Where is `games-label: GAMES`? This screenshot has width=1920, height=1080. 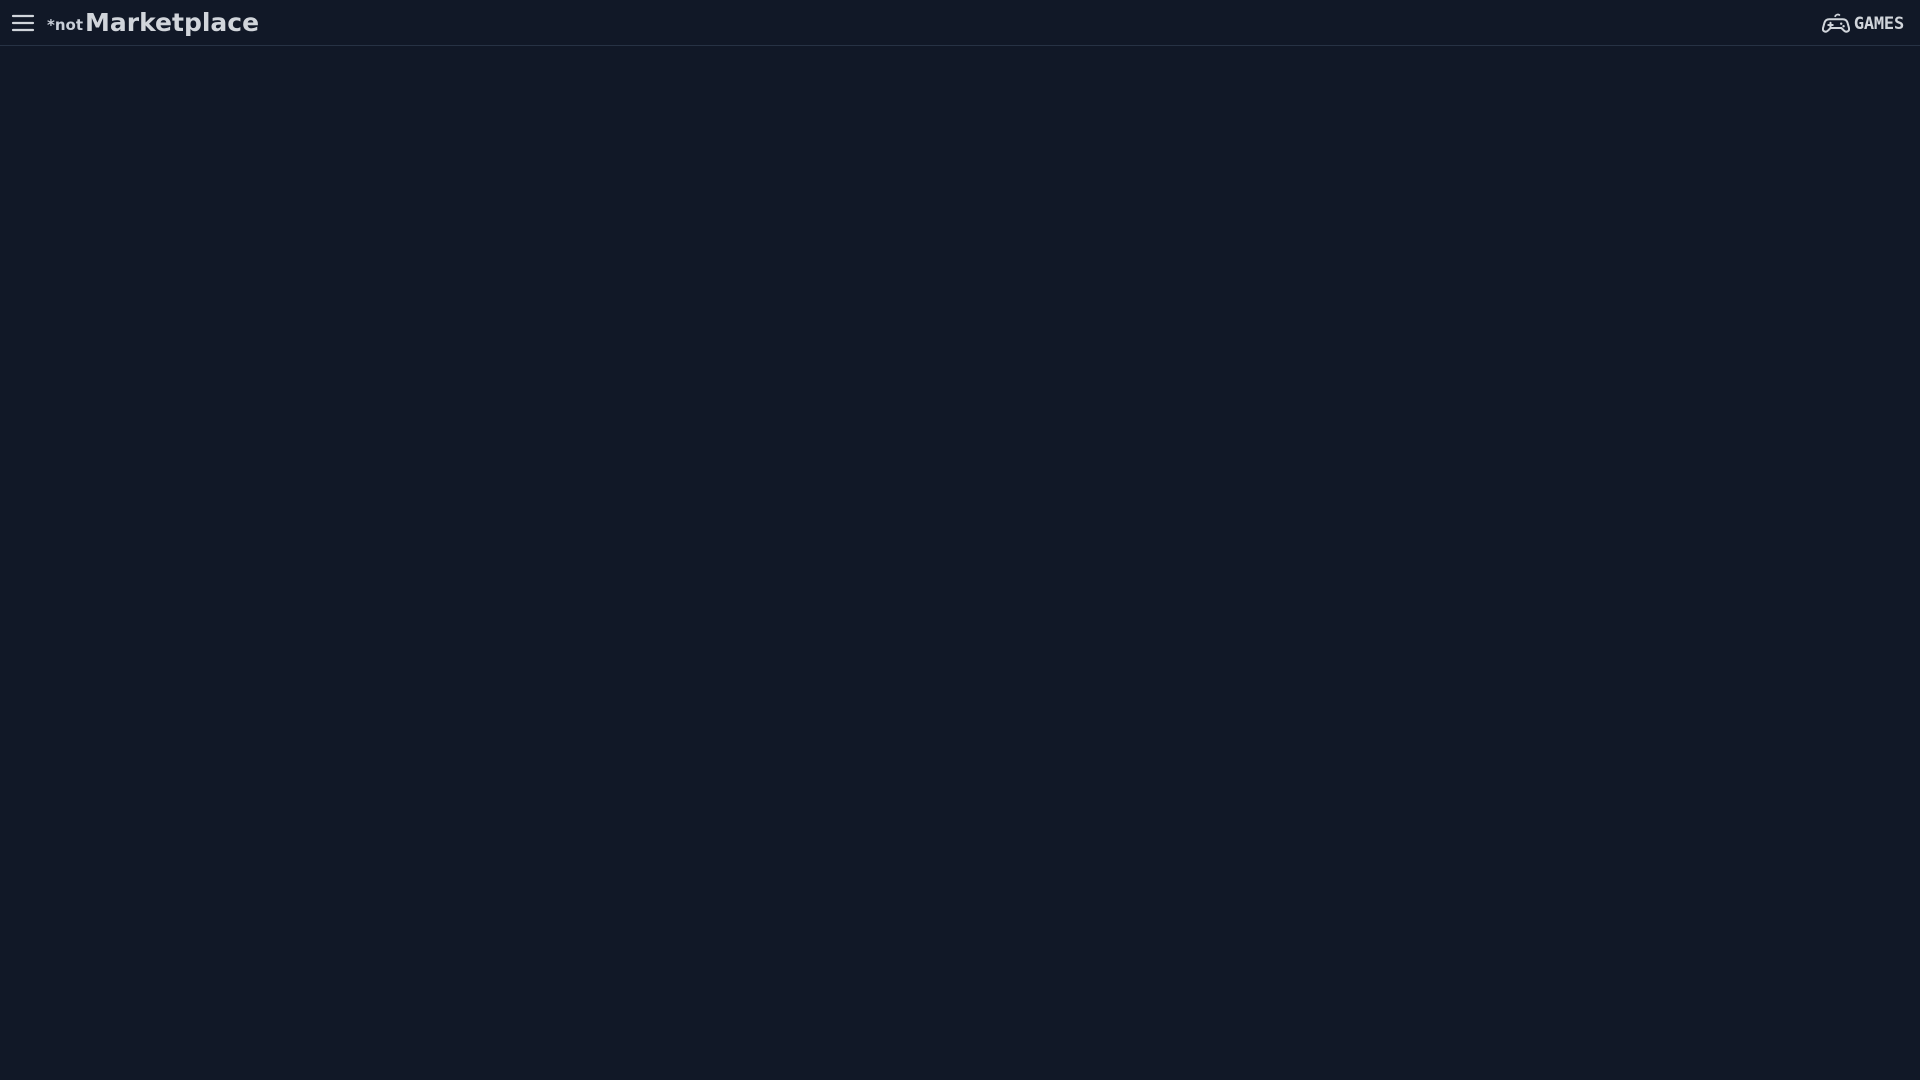
games-label: GAMES is located at coordinates (1878, 24).